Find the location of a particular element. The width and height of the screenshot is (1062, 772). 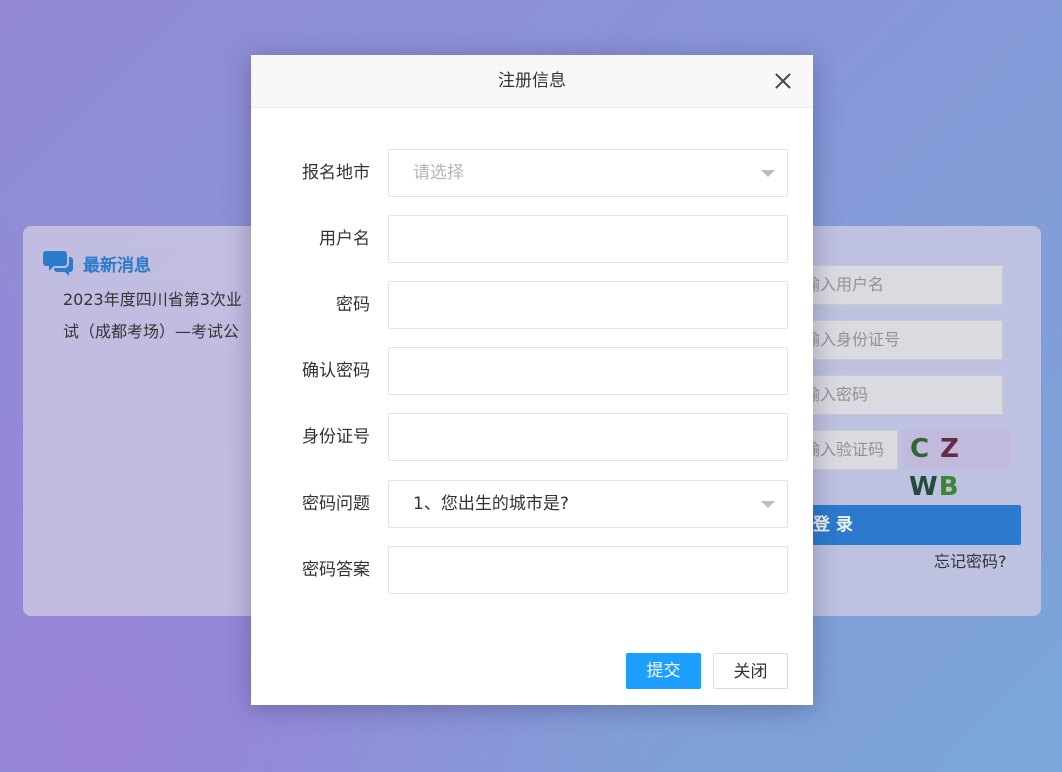

submit-button: 提交 is located at coordinates (663, 671).